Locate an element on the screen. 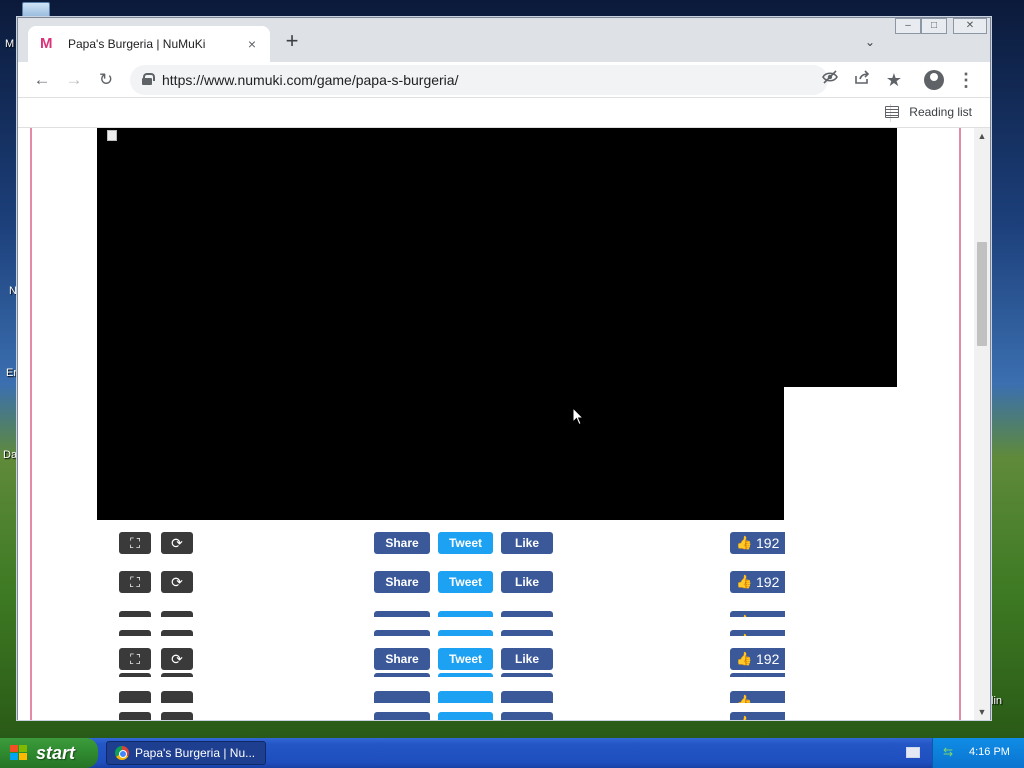 This screenshot has height=768, width=1024. start-button: start is located at coordinates (49, 753).